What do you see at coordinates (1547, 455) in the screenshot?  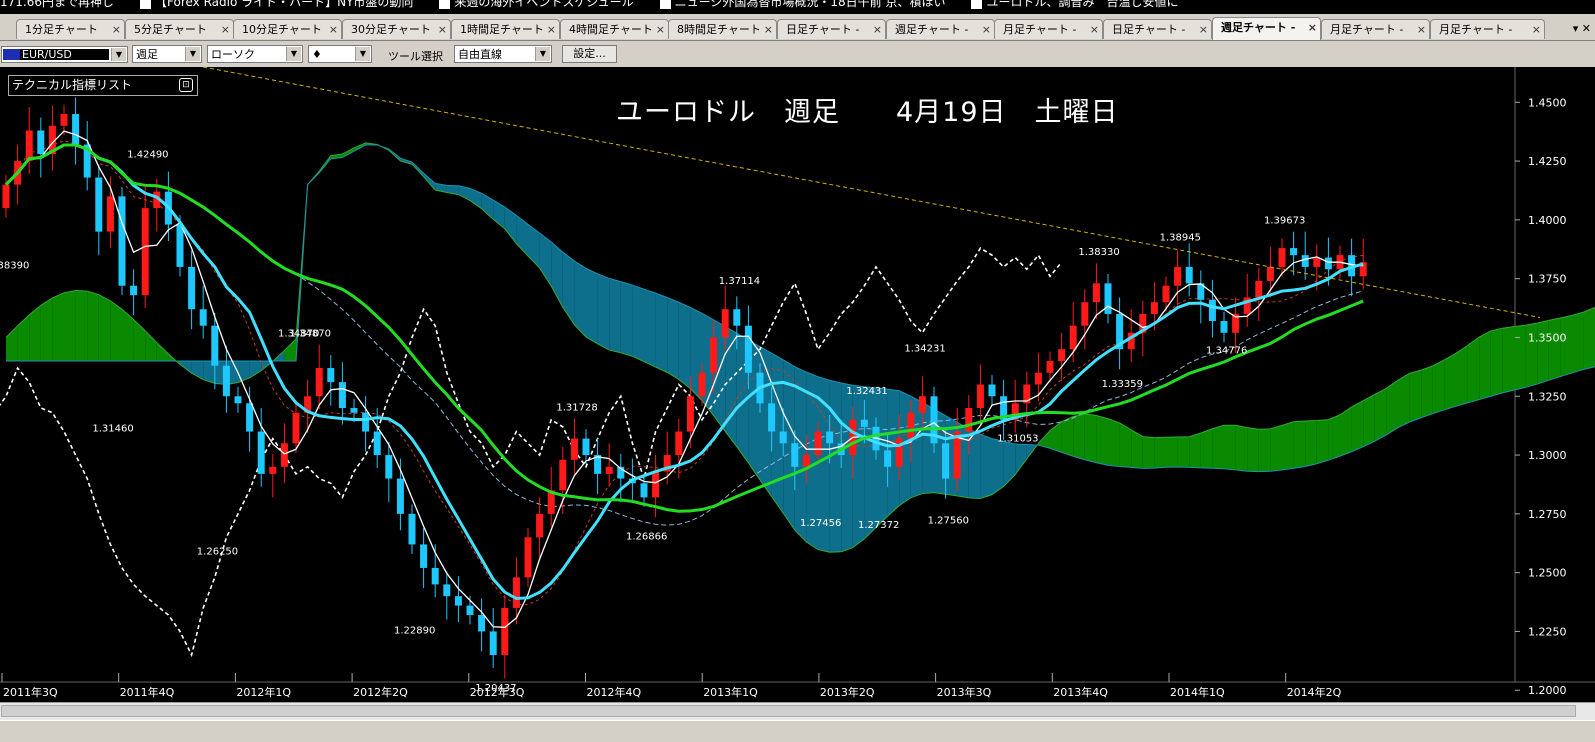 I see `y-axis-tick-label: 1.3000` at bounding box center [1547, 455].